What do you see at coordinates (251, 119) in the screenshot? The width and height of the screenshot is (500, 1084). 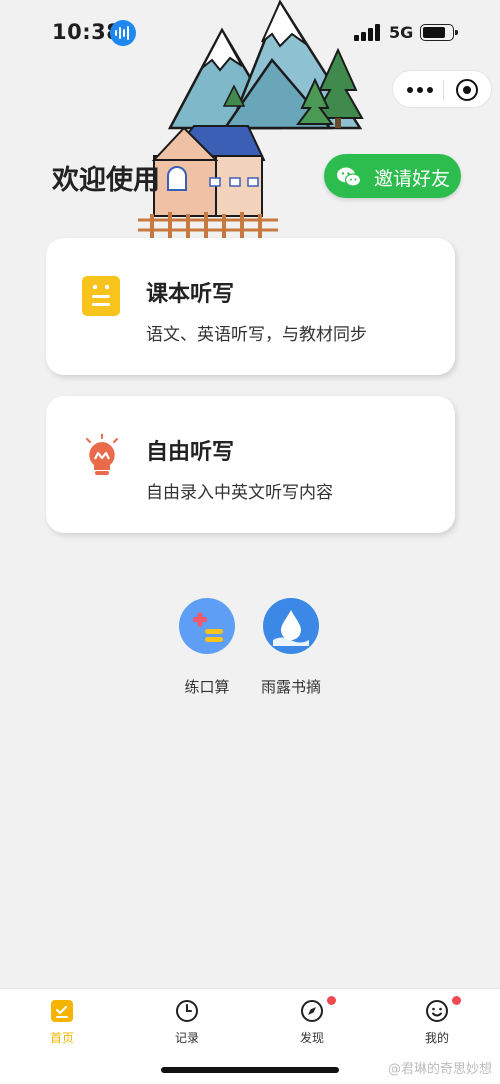 I see `scenery-illustration` at bounding box center [251, 119].